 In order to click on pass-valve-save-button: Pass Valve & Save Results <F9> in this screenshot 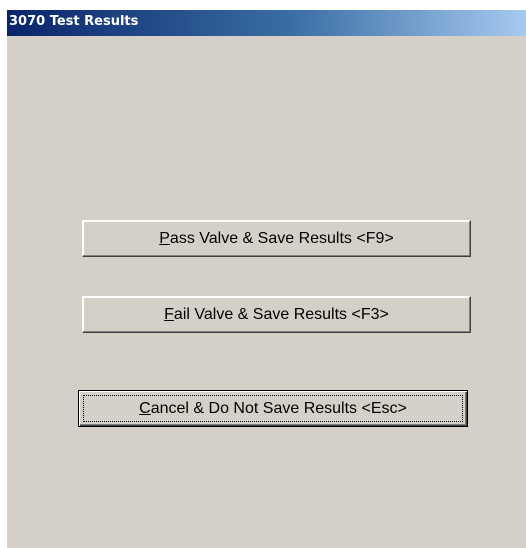, I will do `click(276, 238)`.